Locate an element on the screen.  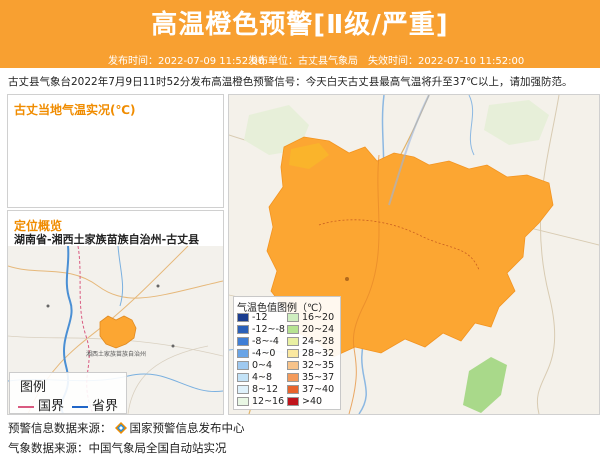
location-path: 湖南省-湘西土家族苗族自治州-古丈县 is located at coordinates (107, 239).